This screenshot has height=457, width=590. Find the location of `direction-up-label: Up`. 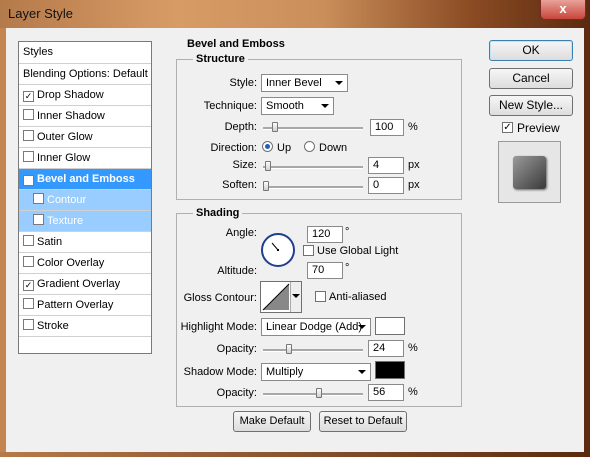

direction-up-label: Up is located at coordinates (284, 148).